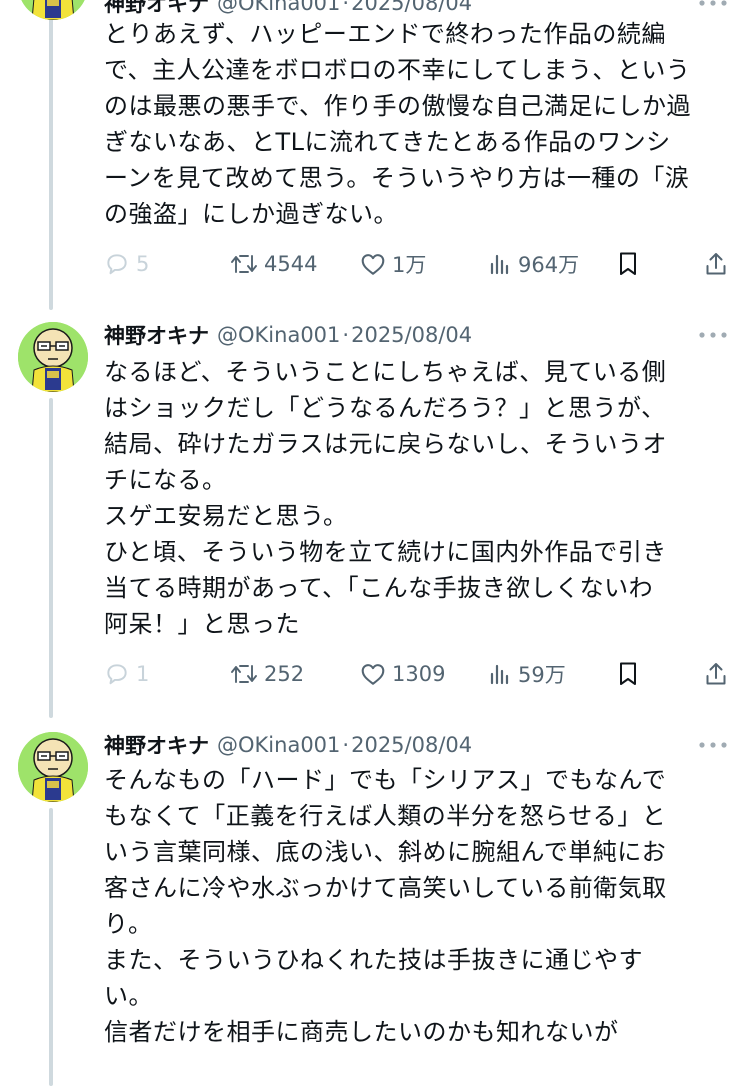  What do you see at coordinates (397, 70) in the screenshot?
I see `tweet-line: で、主人公達をボロボロの不幸にしてしまう、という` at bounding box center [397, 70].